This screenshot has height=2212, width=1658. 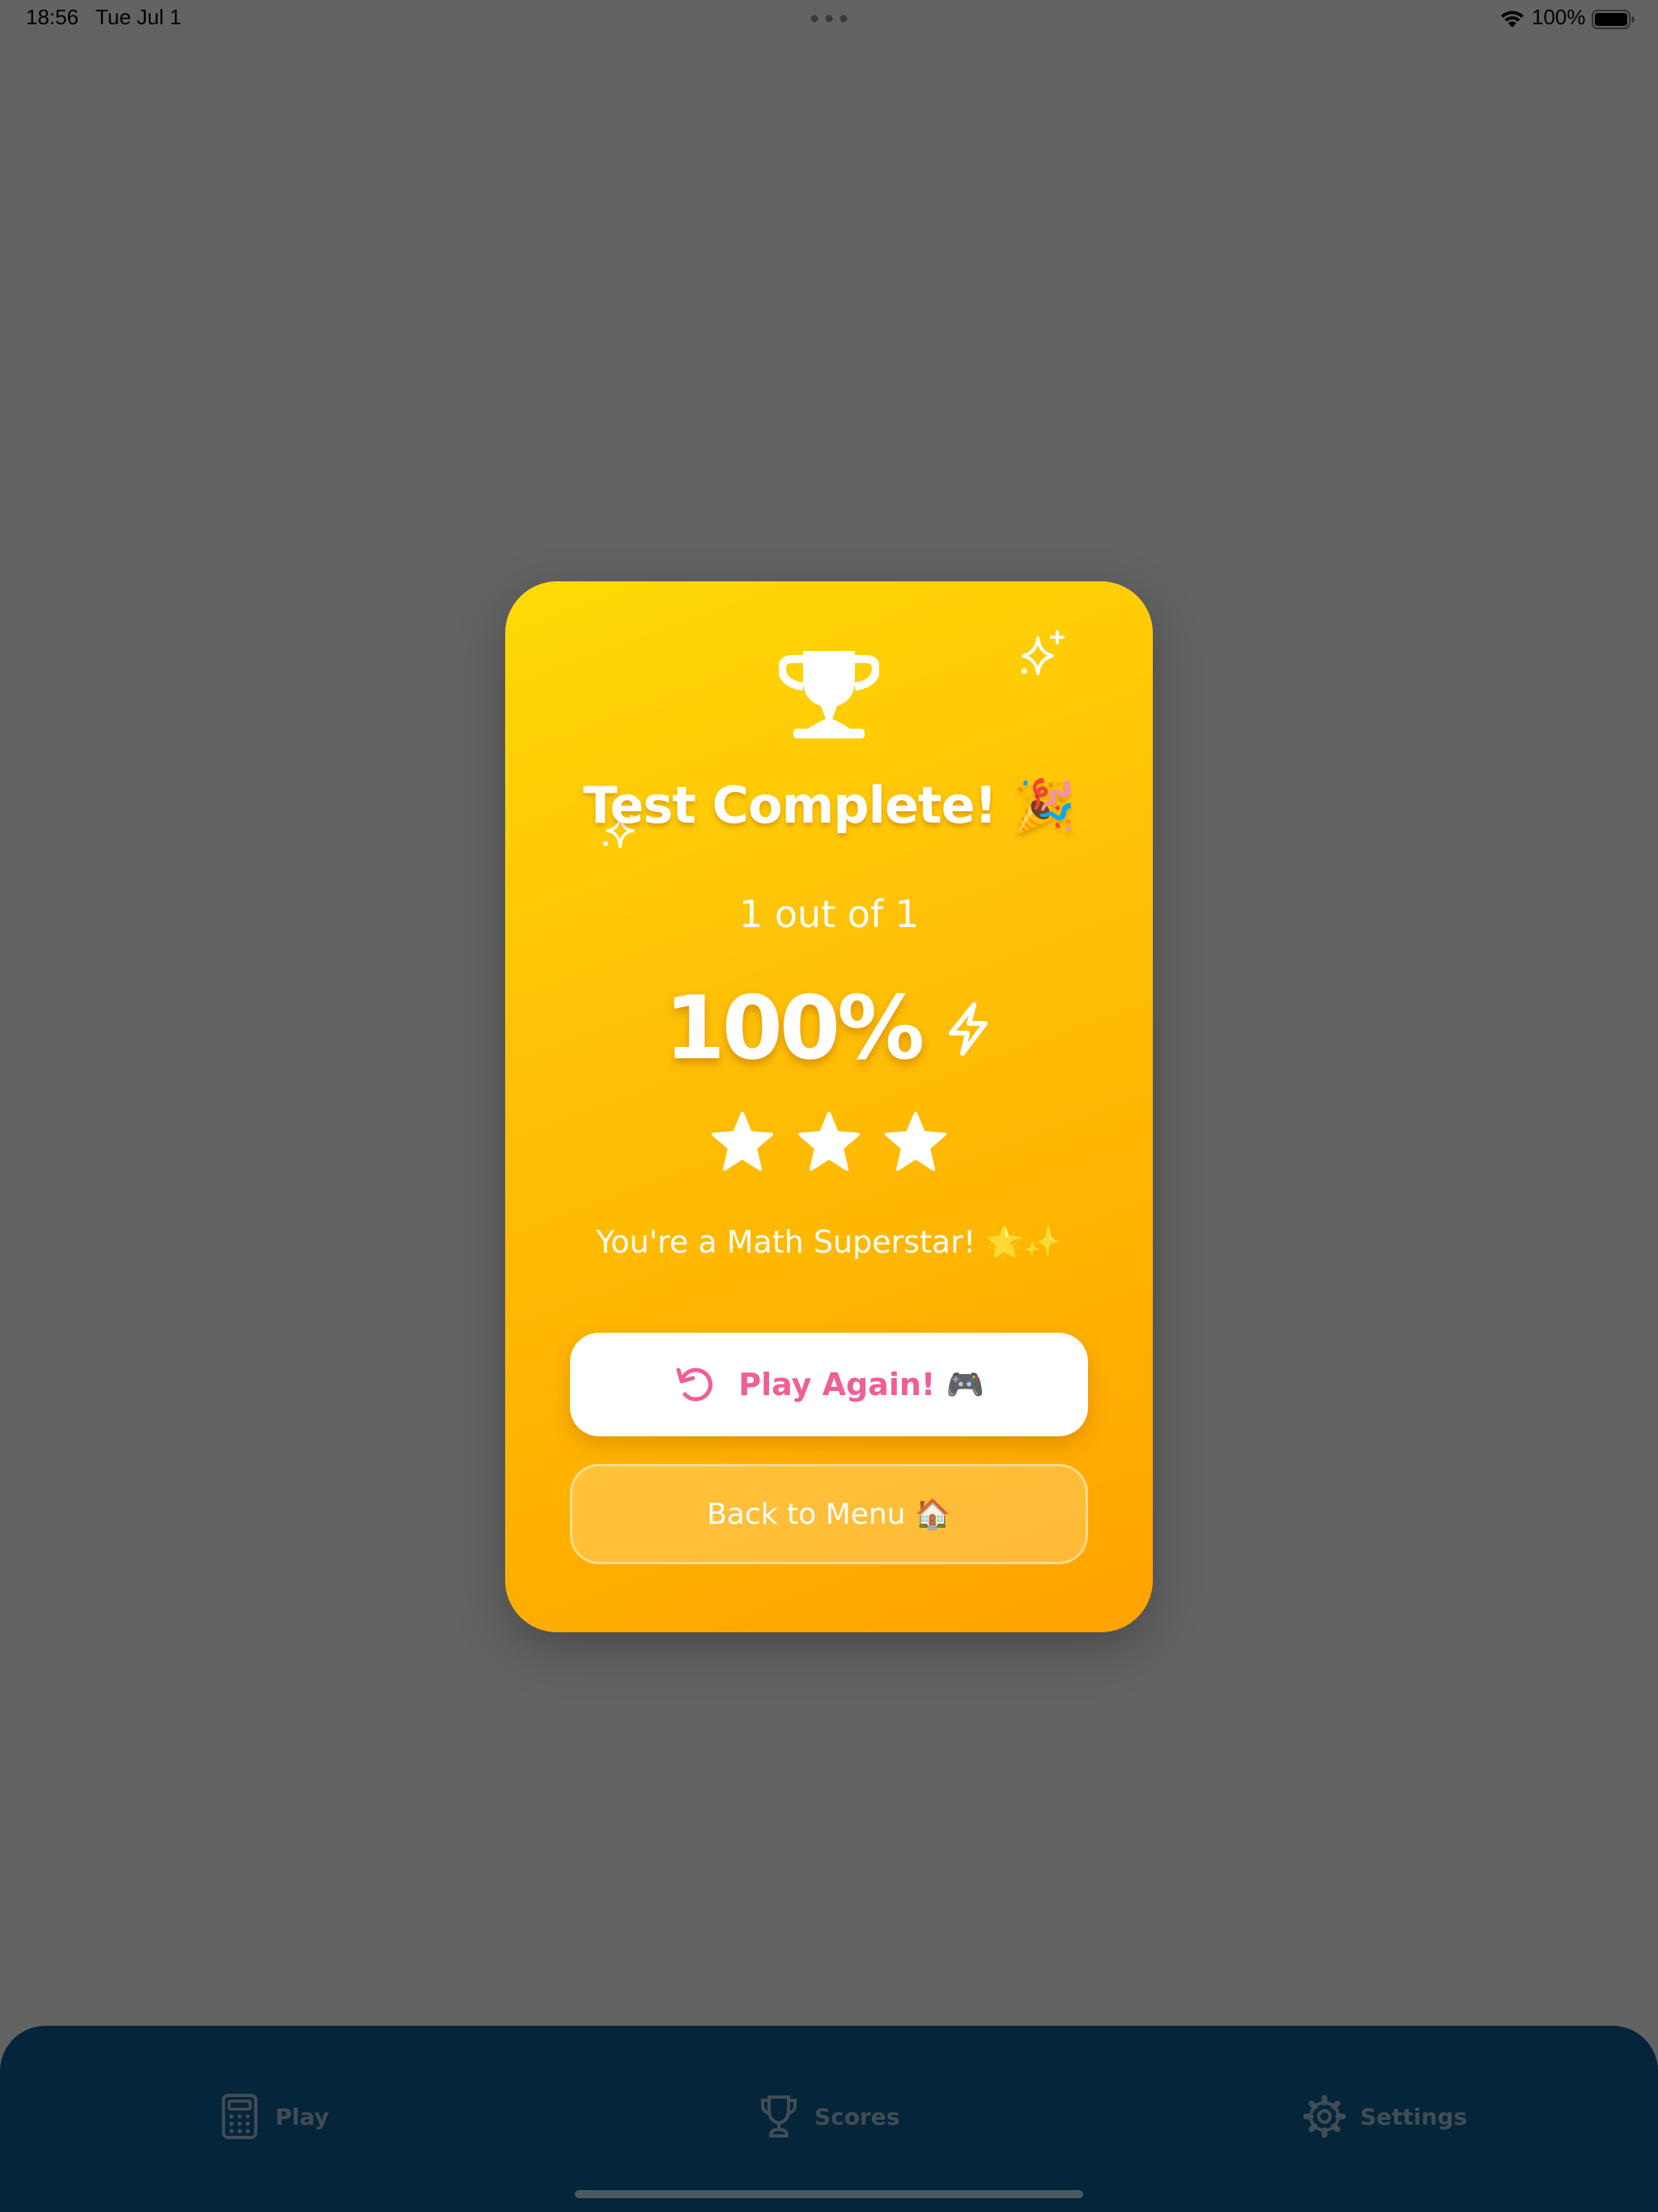 I want to click on tab-play-label: Play, so click(x=302, y=2116).